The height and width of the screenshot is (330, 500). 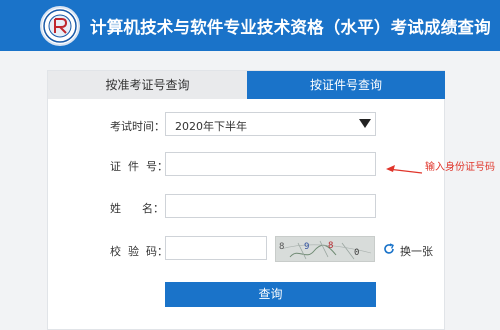 What do you see at coordinates (147, 85) in the screenshot?
I see `tab-admission-number: 按准考证号查询` at bounding box center [147, 85].